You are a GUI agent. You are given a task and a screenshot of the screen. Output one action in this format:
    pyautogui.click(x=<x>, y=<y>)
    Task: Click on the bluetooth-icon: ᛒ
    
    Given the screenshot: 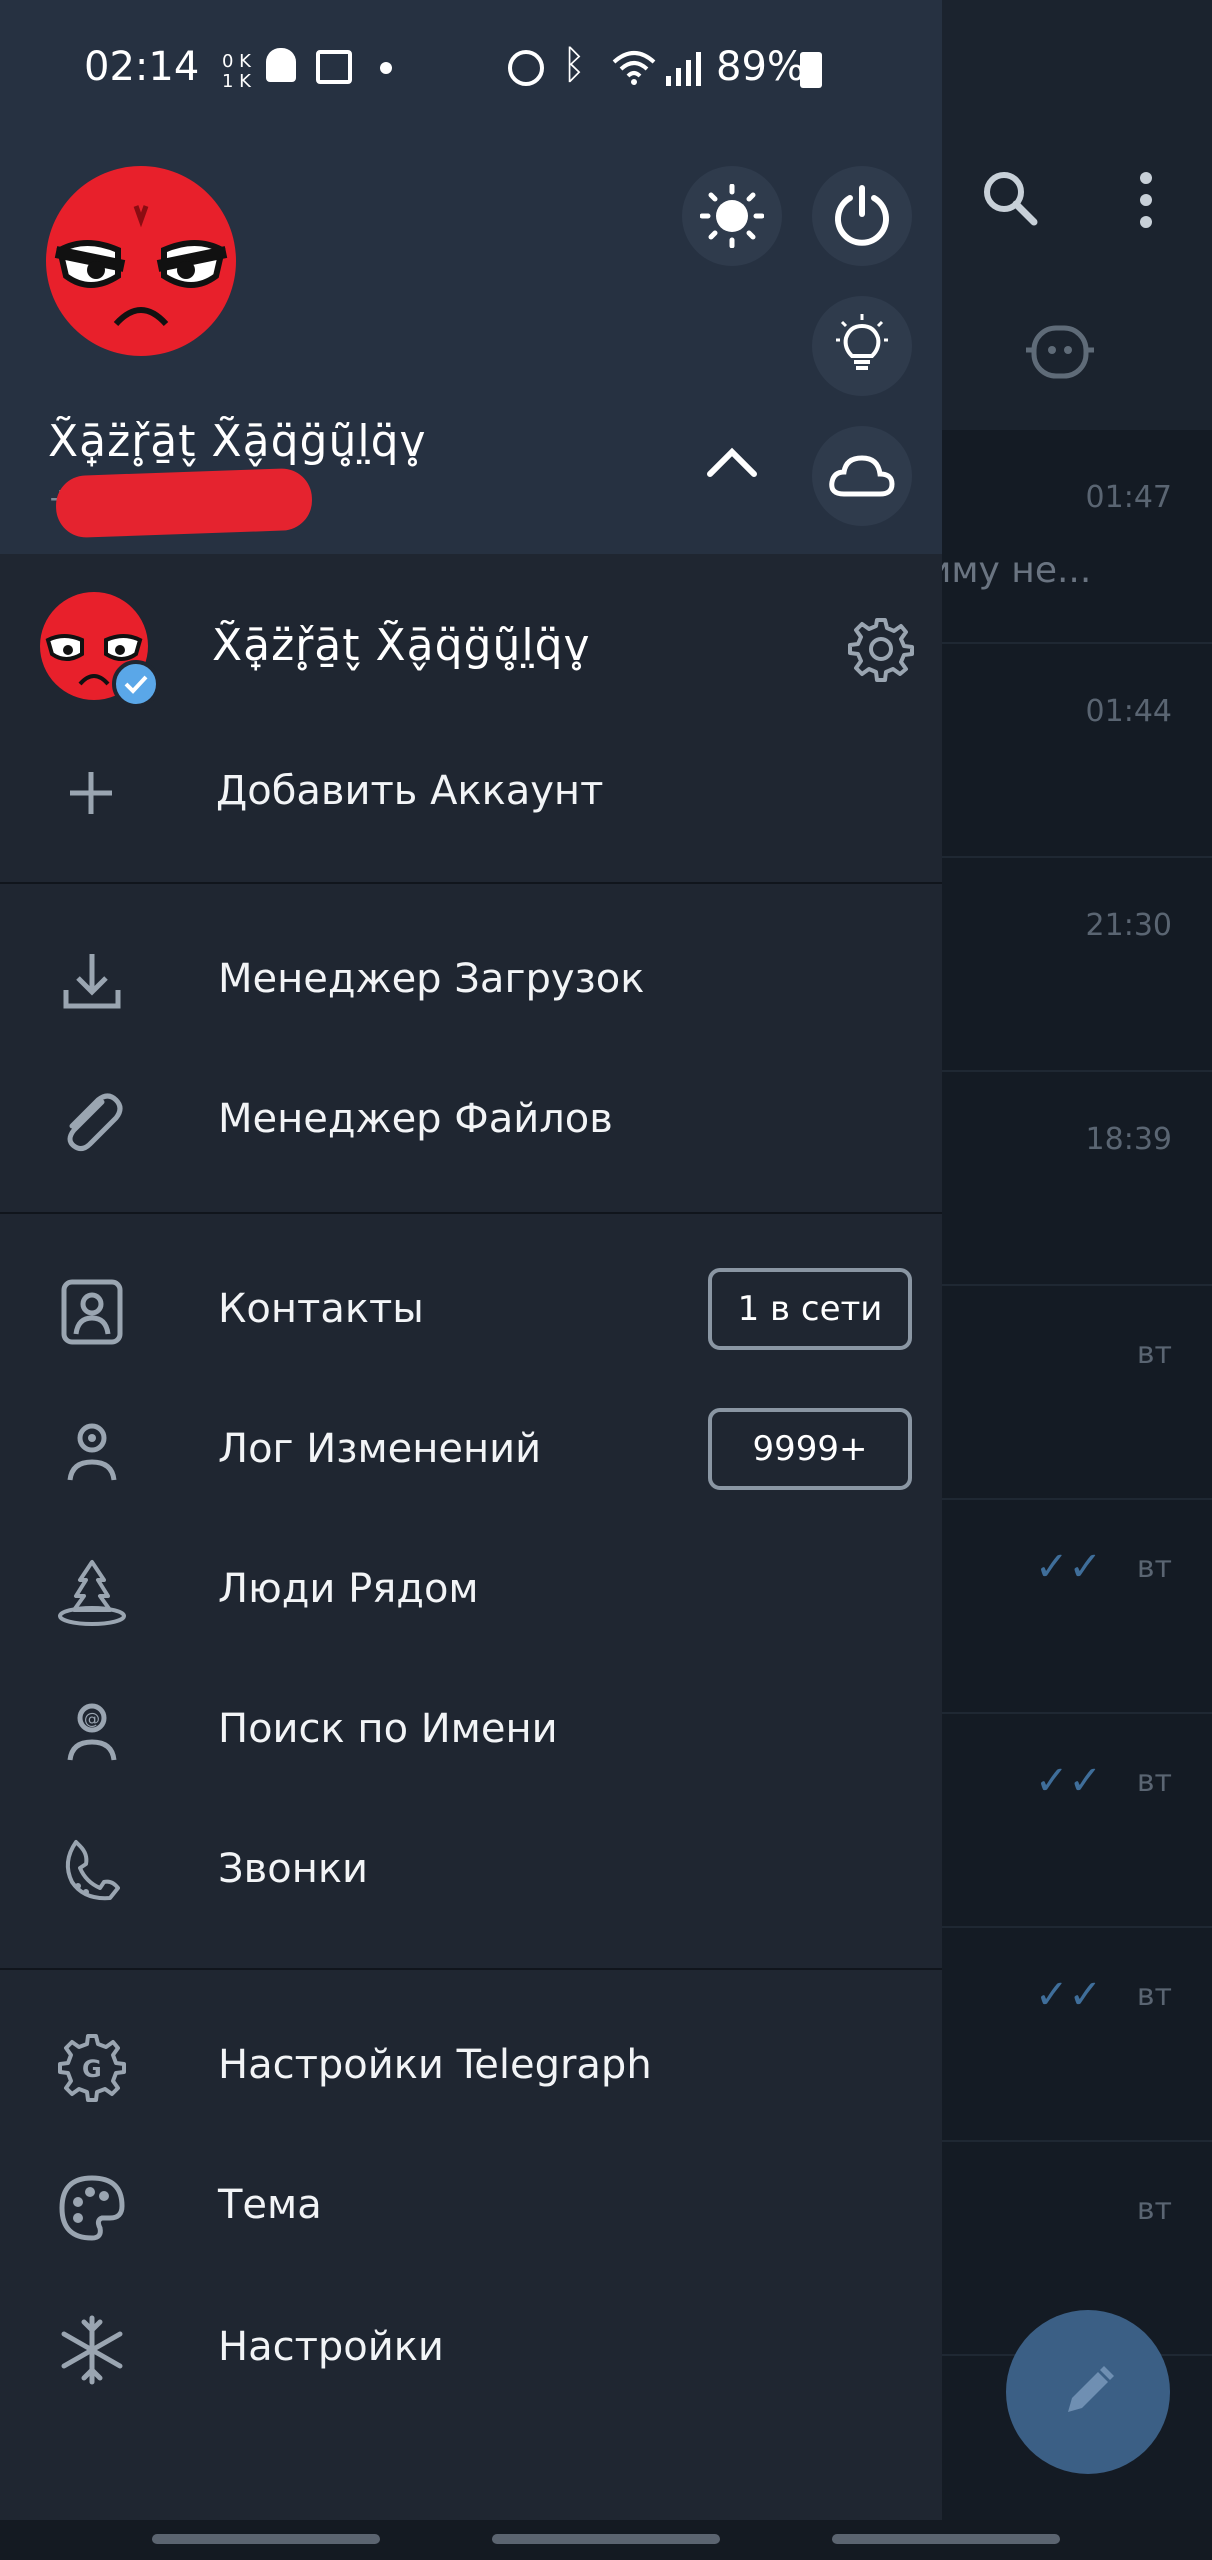 What is the action you would take?
    pyautogui.click(x=574, y=65)
    